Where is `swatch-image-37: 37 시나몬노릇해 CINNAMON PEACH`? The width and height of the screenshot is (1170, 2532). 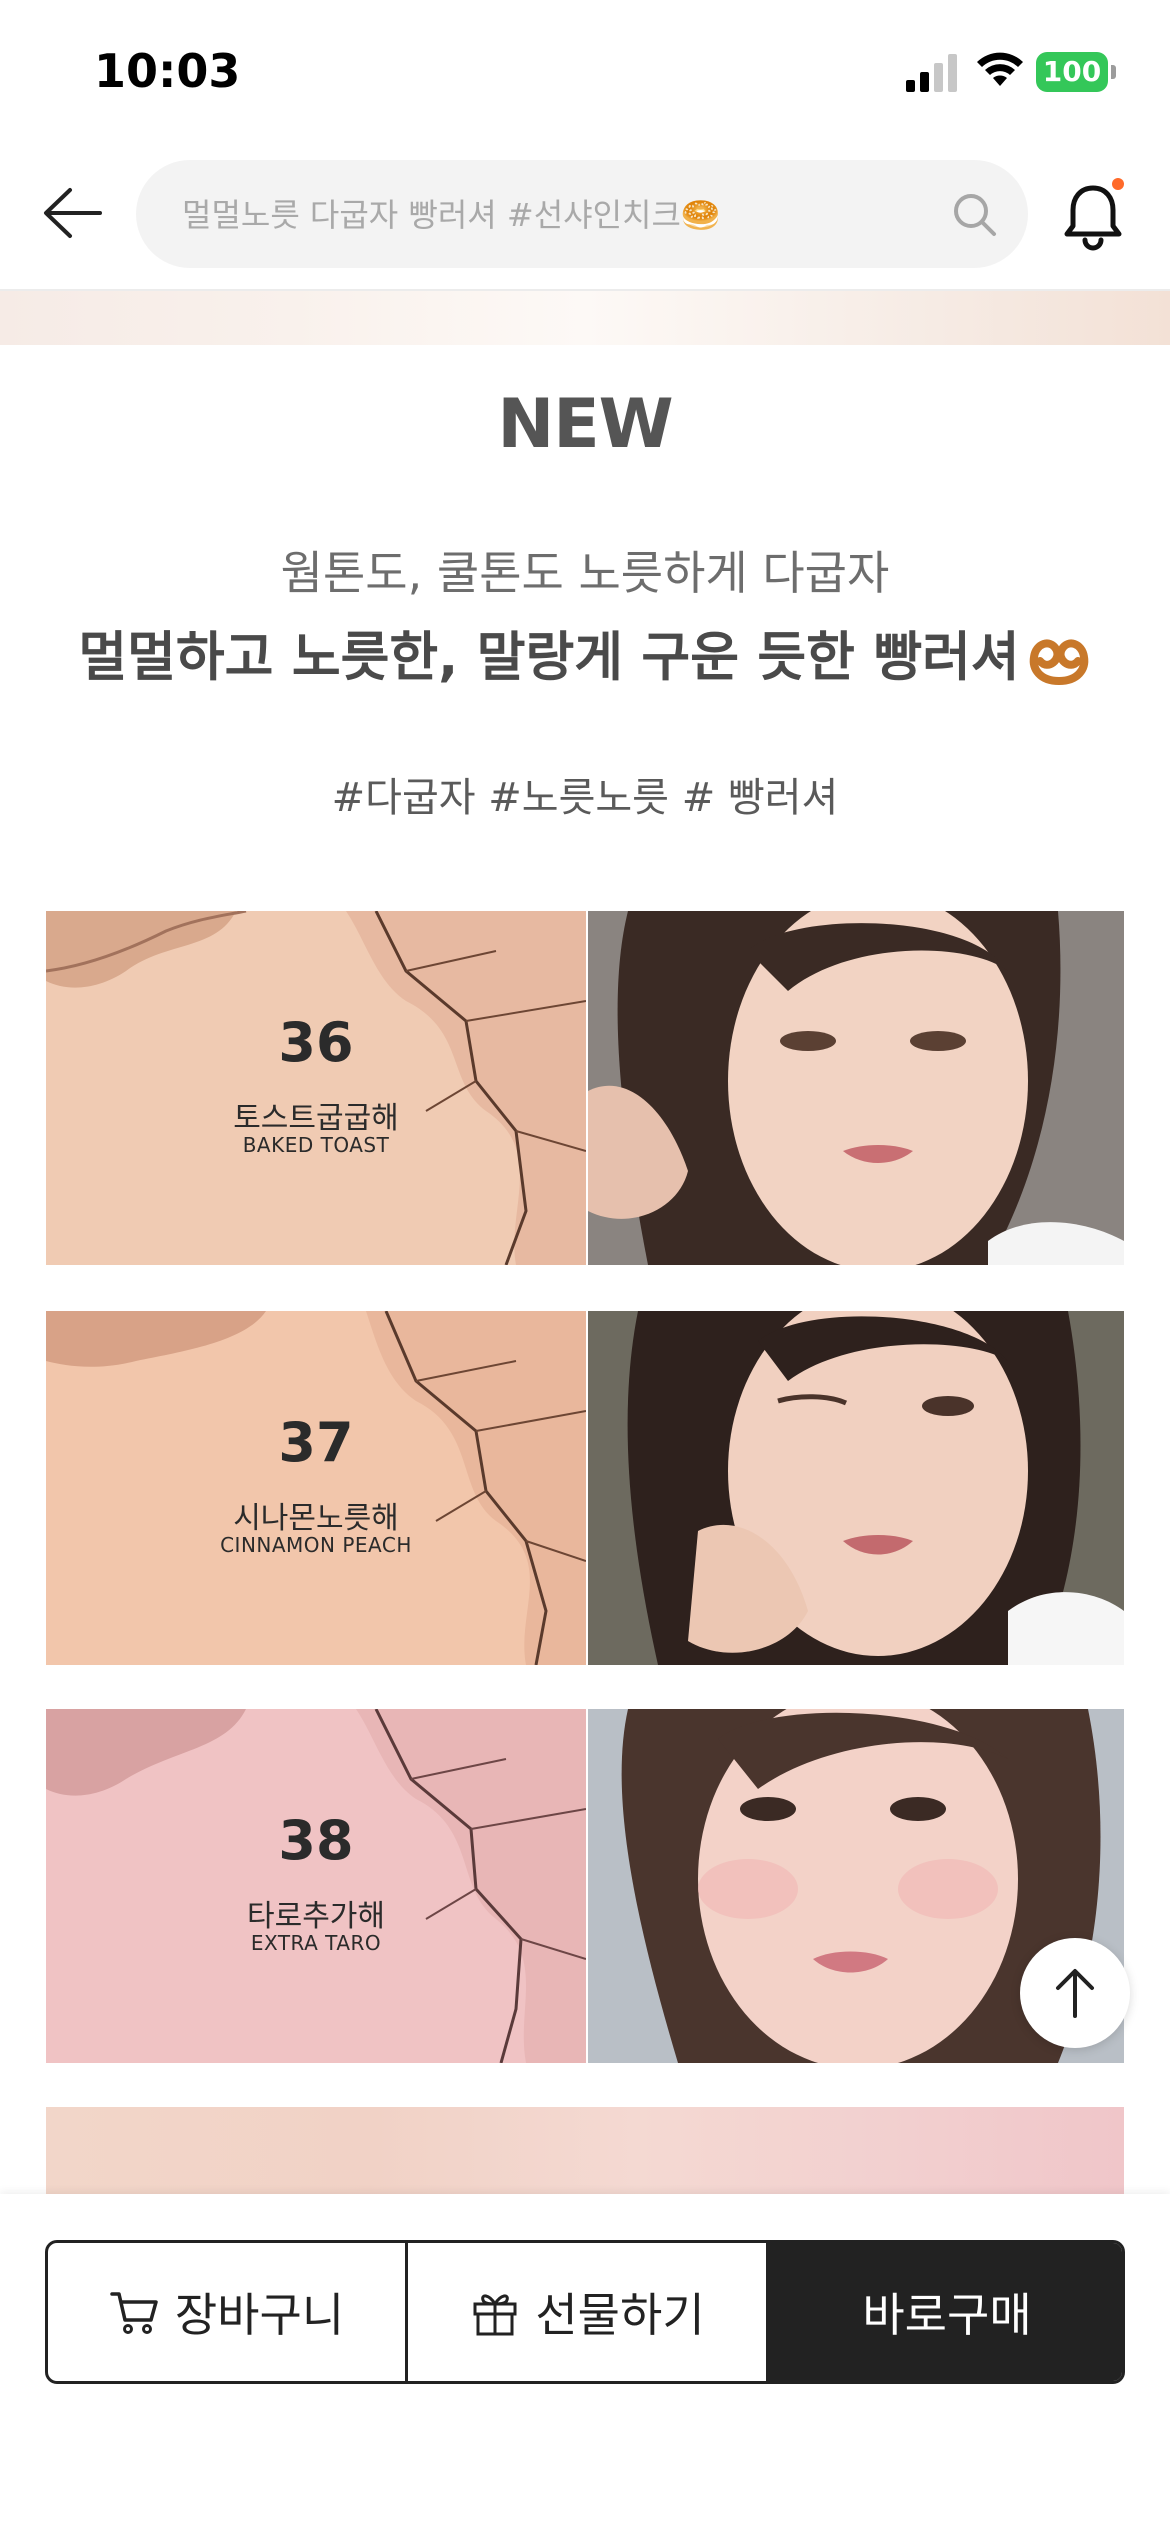 swatch-image-37: 37 시나몬노릇해 CINNAMON PEACH is located at coordinates (316, 1488).